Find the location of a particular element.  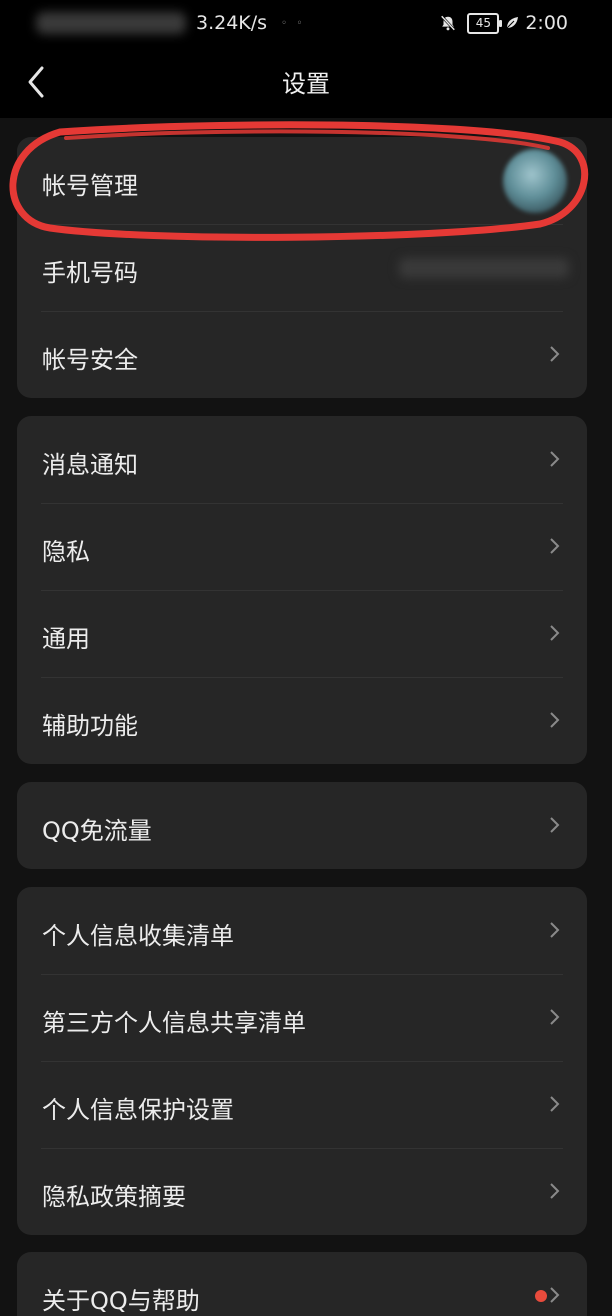

row-label: 关于QQ与帮助 is located at coordinates (121, 1301).